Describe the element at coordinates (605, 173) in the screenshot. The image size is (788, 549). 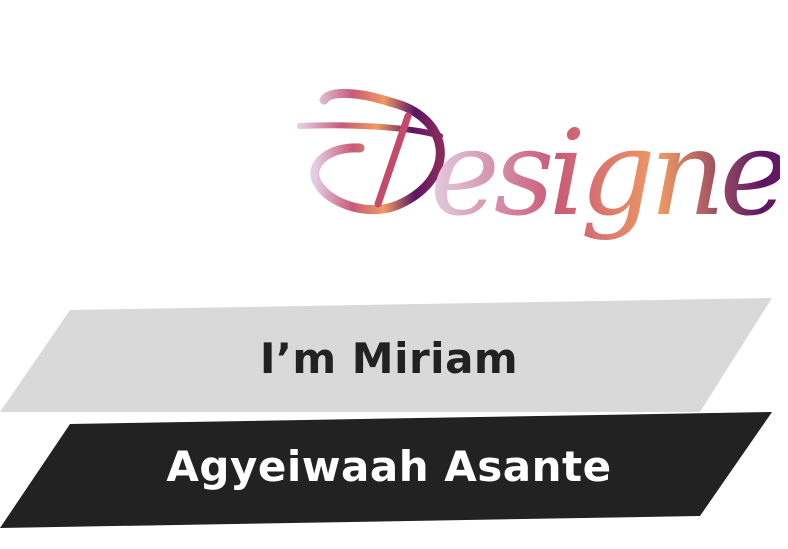
I see `svg-text: esigner` at that location.